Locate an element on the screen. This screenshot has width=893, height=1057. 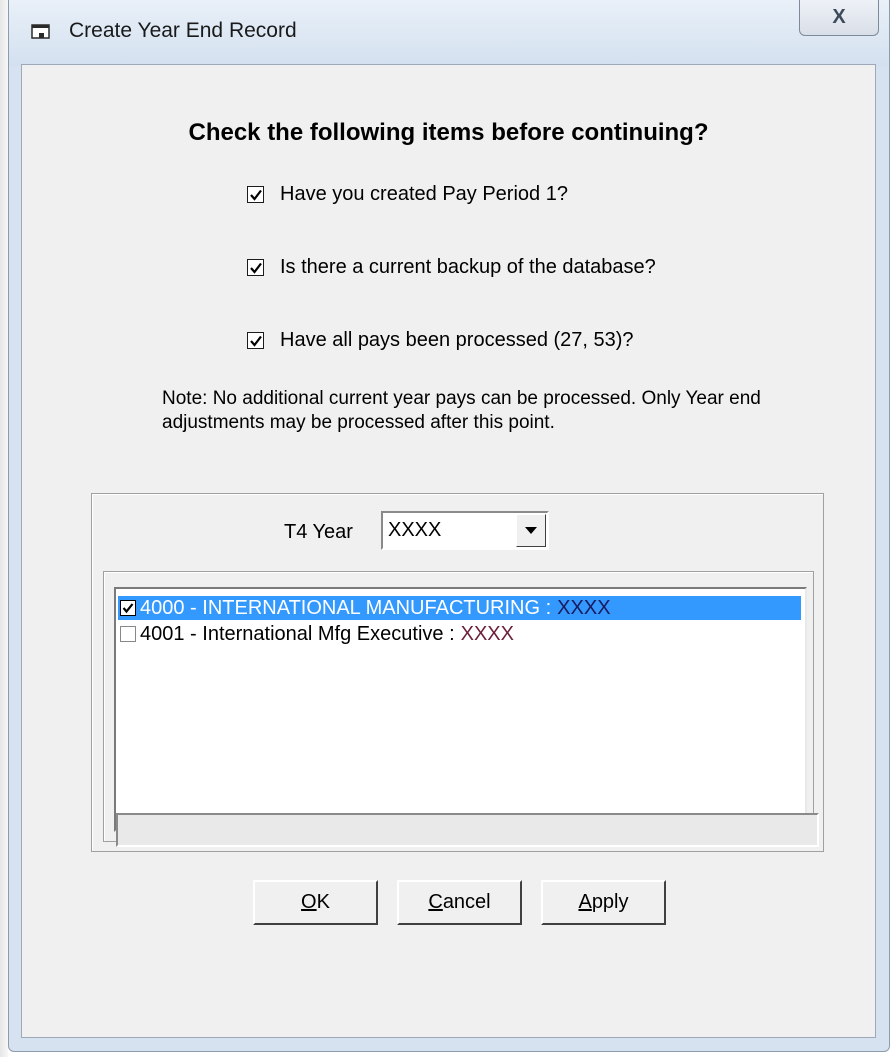
ok-button: OK is located at coordinates (315, 902).